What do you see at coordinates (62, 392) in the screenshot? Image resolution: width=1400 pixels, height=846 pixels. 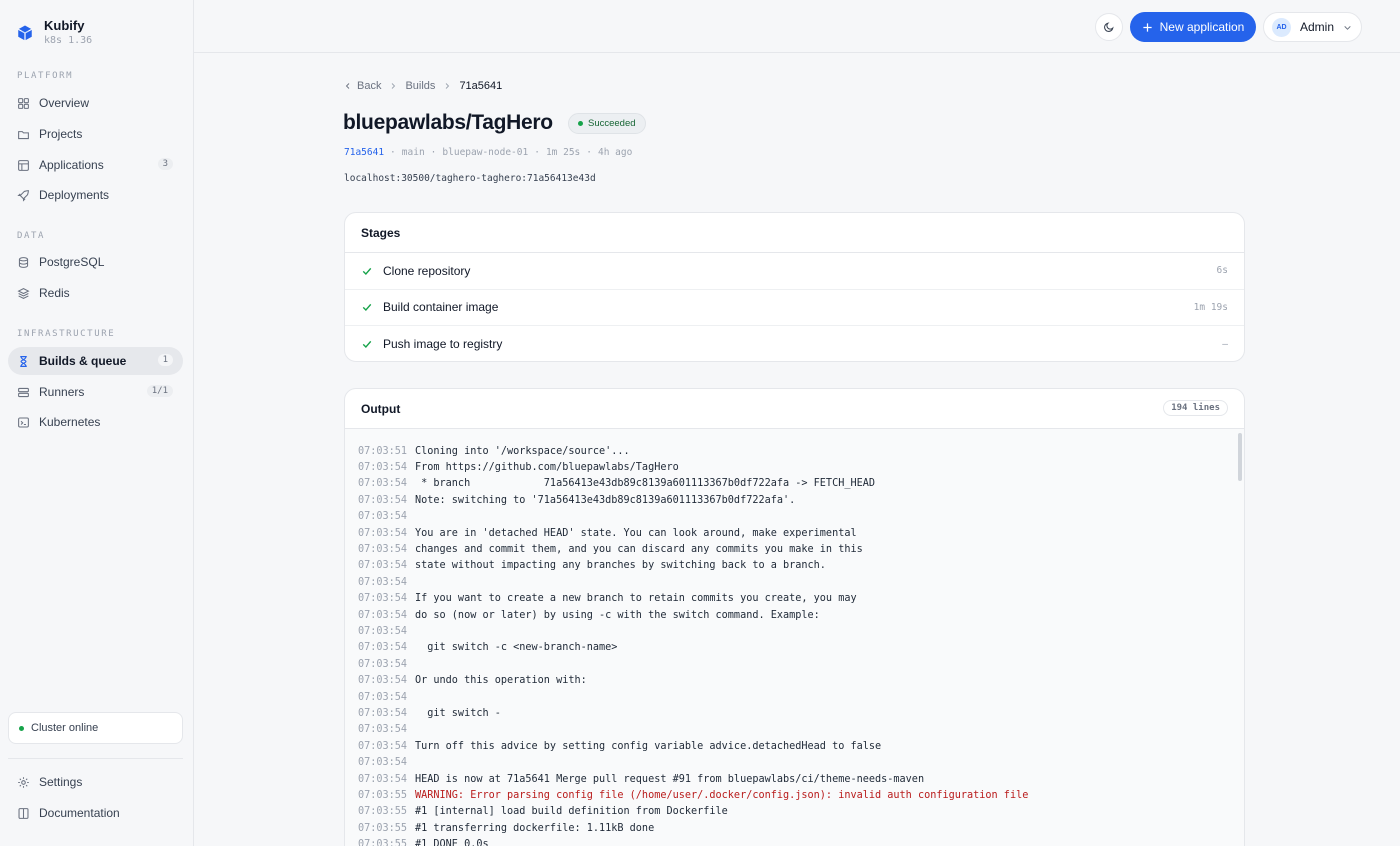 I see `sidebar-item-label: Runners` at bounding box center [62, 392].